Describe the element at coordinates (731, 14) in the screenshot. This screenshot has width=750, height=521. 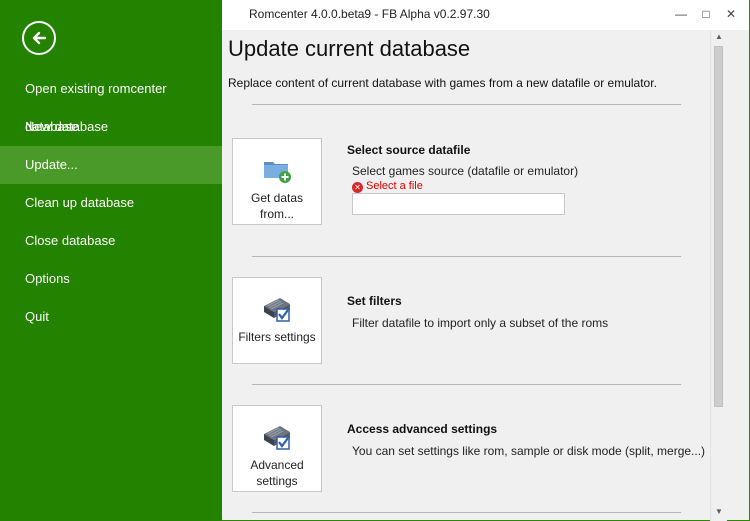
I see `close-button: ✕` at that location.